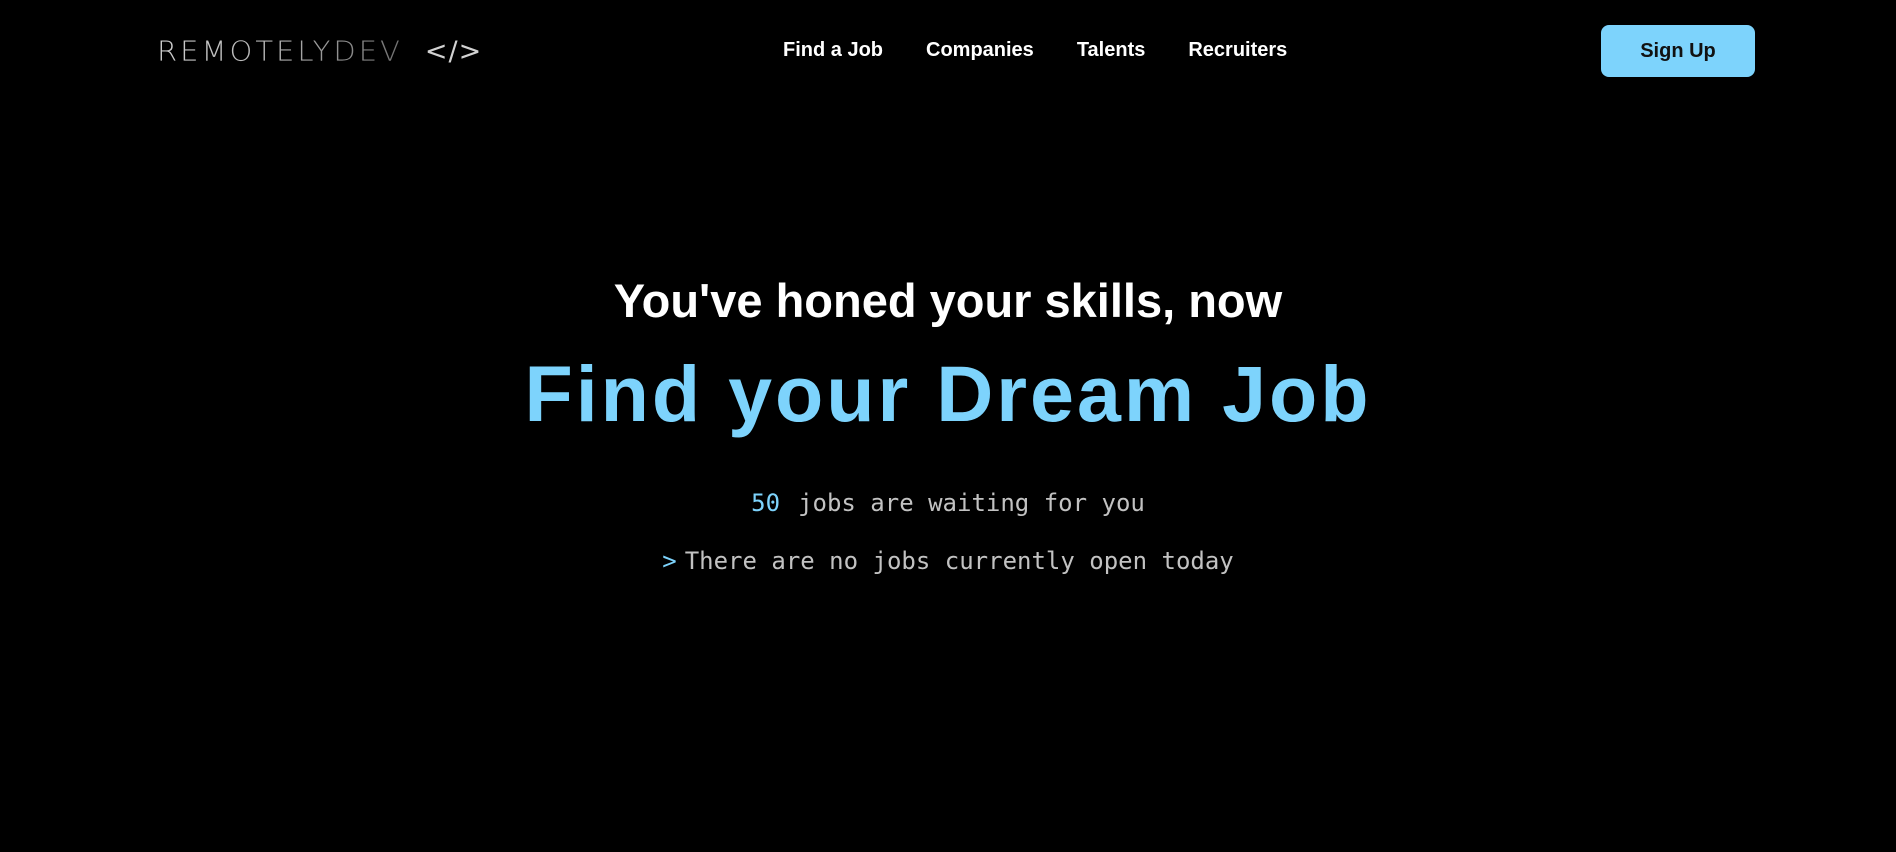 The width and height of the screenshot is (1896, 852). I want to click on jobs-status-text: There are no jobs currently open today, so click(959, 561).